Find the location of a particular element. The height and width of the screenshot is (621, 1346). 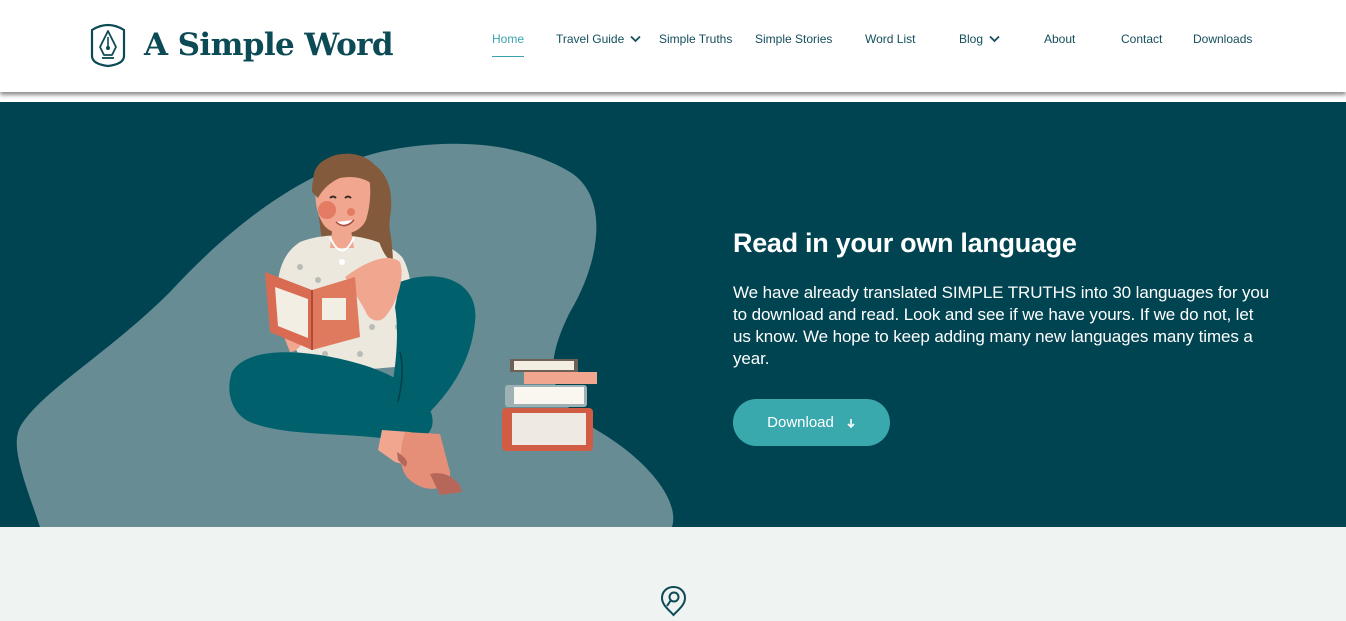

nav-contact: Contact is located at coordinates (1141, 39).